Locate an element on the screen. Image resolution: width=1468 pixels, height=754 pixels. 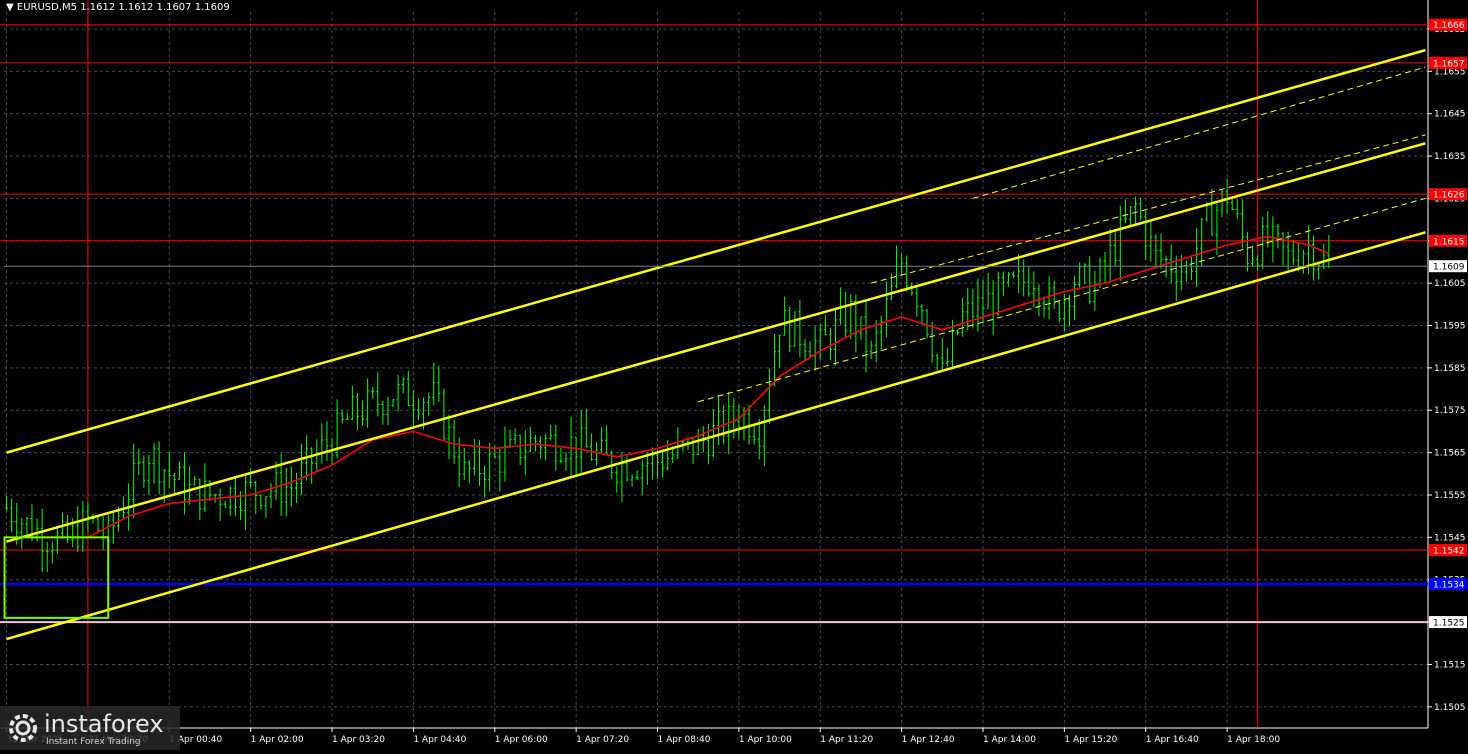
level-price-label: 1.1542 is located at coordinates (1449, 552).